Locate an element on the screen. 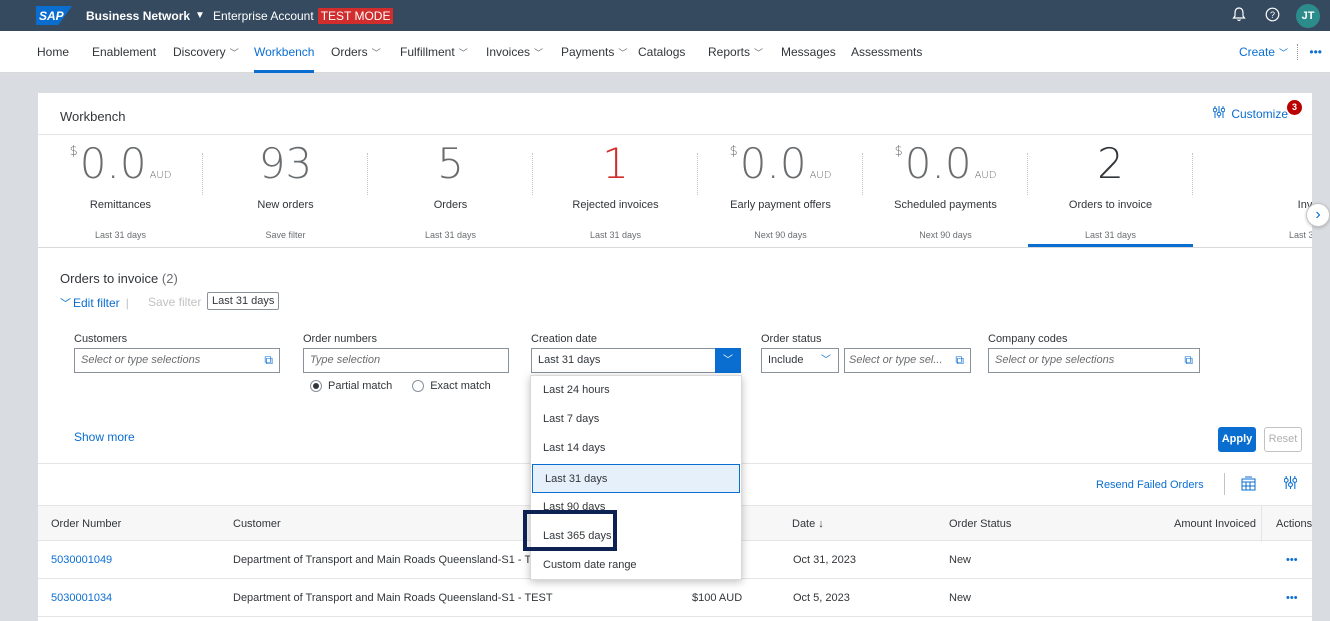 Image resolution: width=1330 pixels, height=621 pixels. tile-rejected-invoices: 1 Rejected invoices Last 31 days is located at coordinates (615, 191).